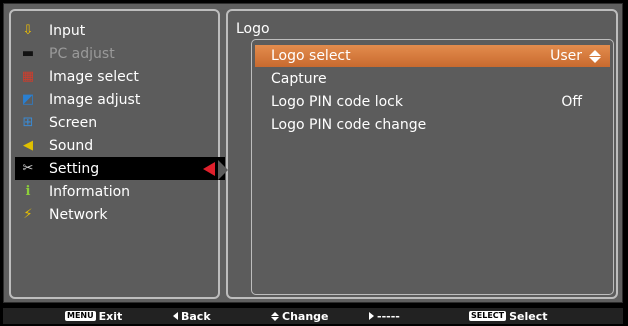 The height and width of the screenshot is (326, 628). What do you see at coordinates (28, 99) in the screenshot?
I see `image-adjust-icon: ◩` at bounding box center [28, 99].